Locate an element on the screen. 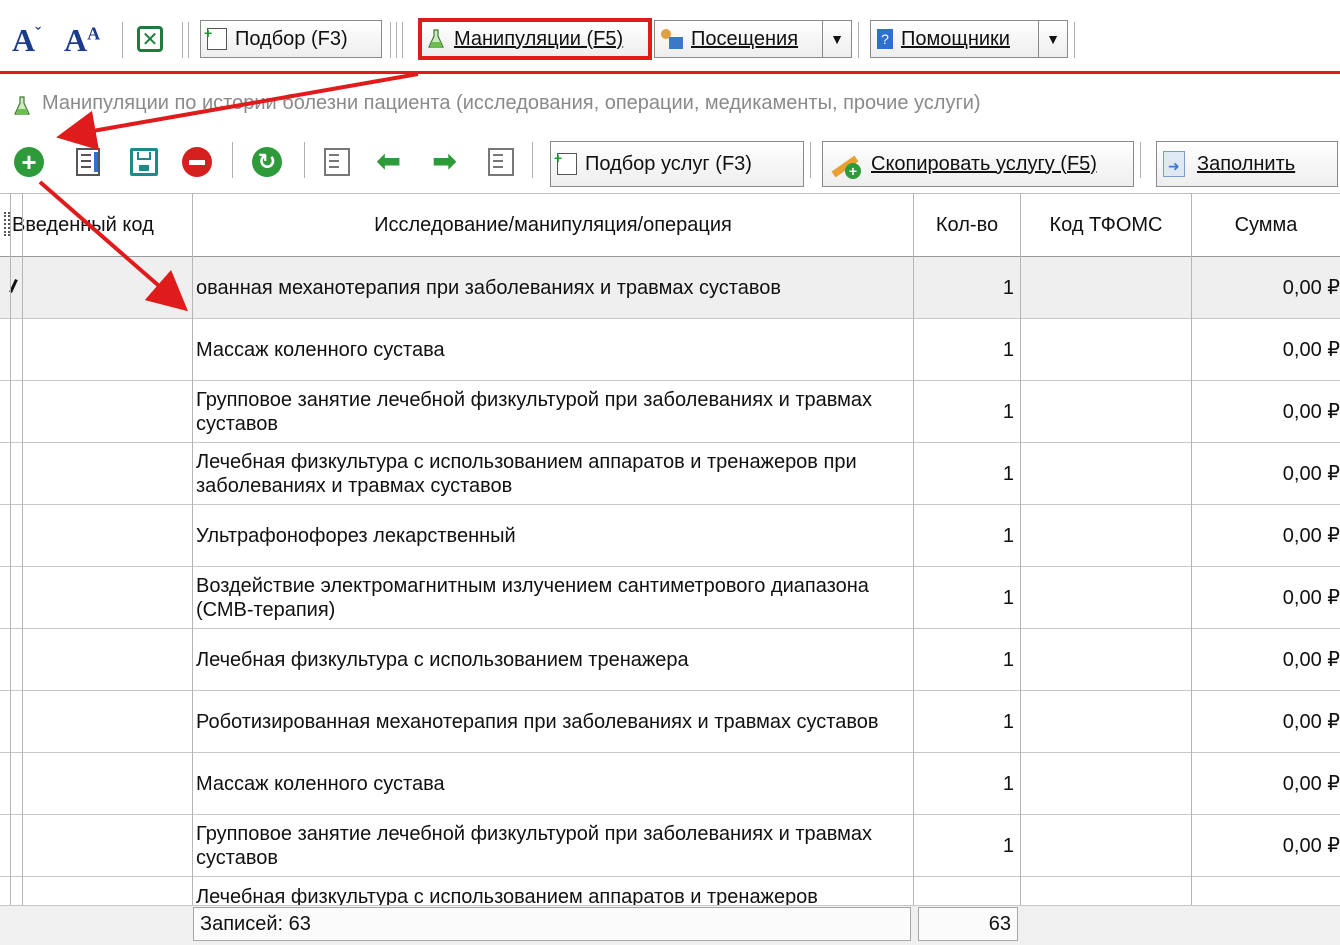 The width and height of the screenshot is (1340, 945). helpers-button: ? Помощники ▼ is located at coordinates (969, 39).